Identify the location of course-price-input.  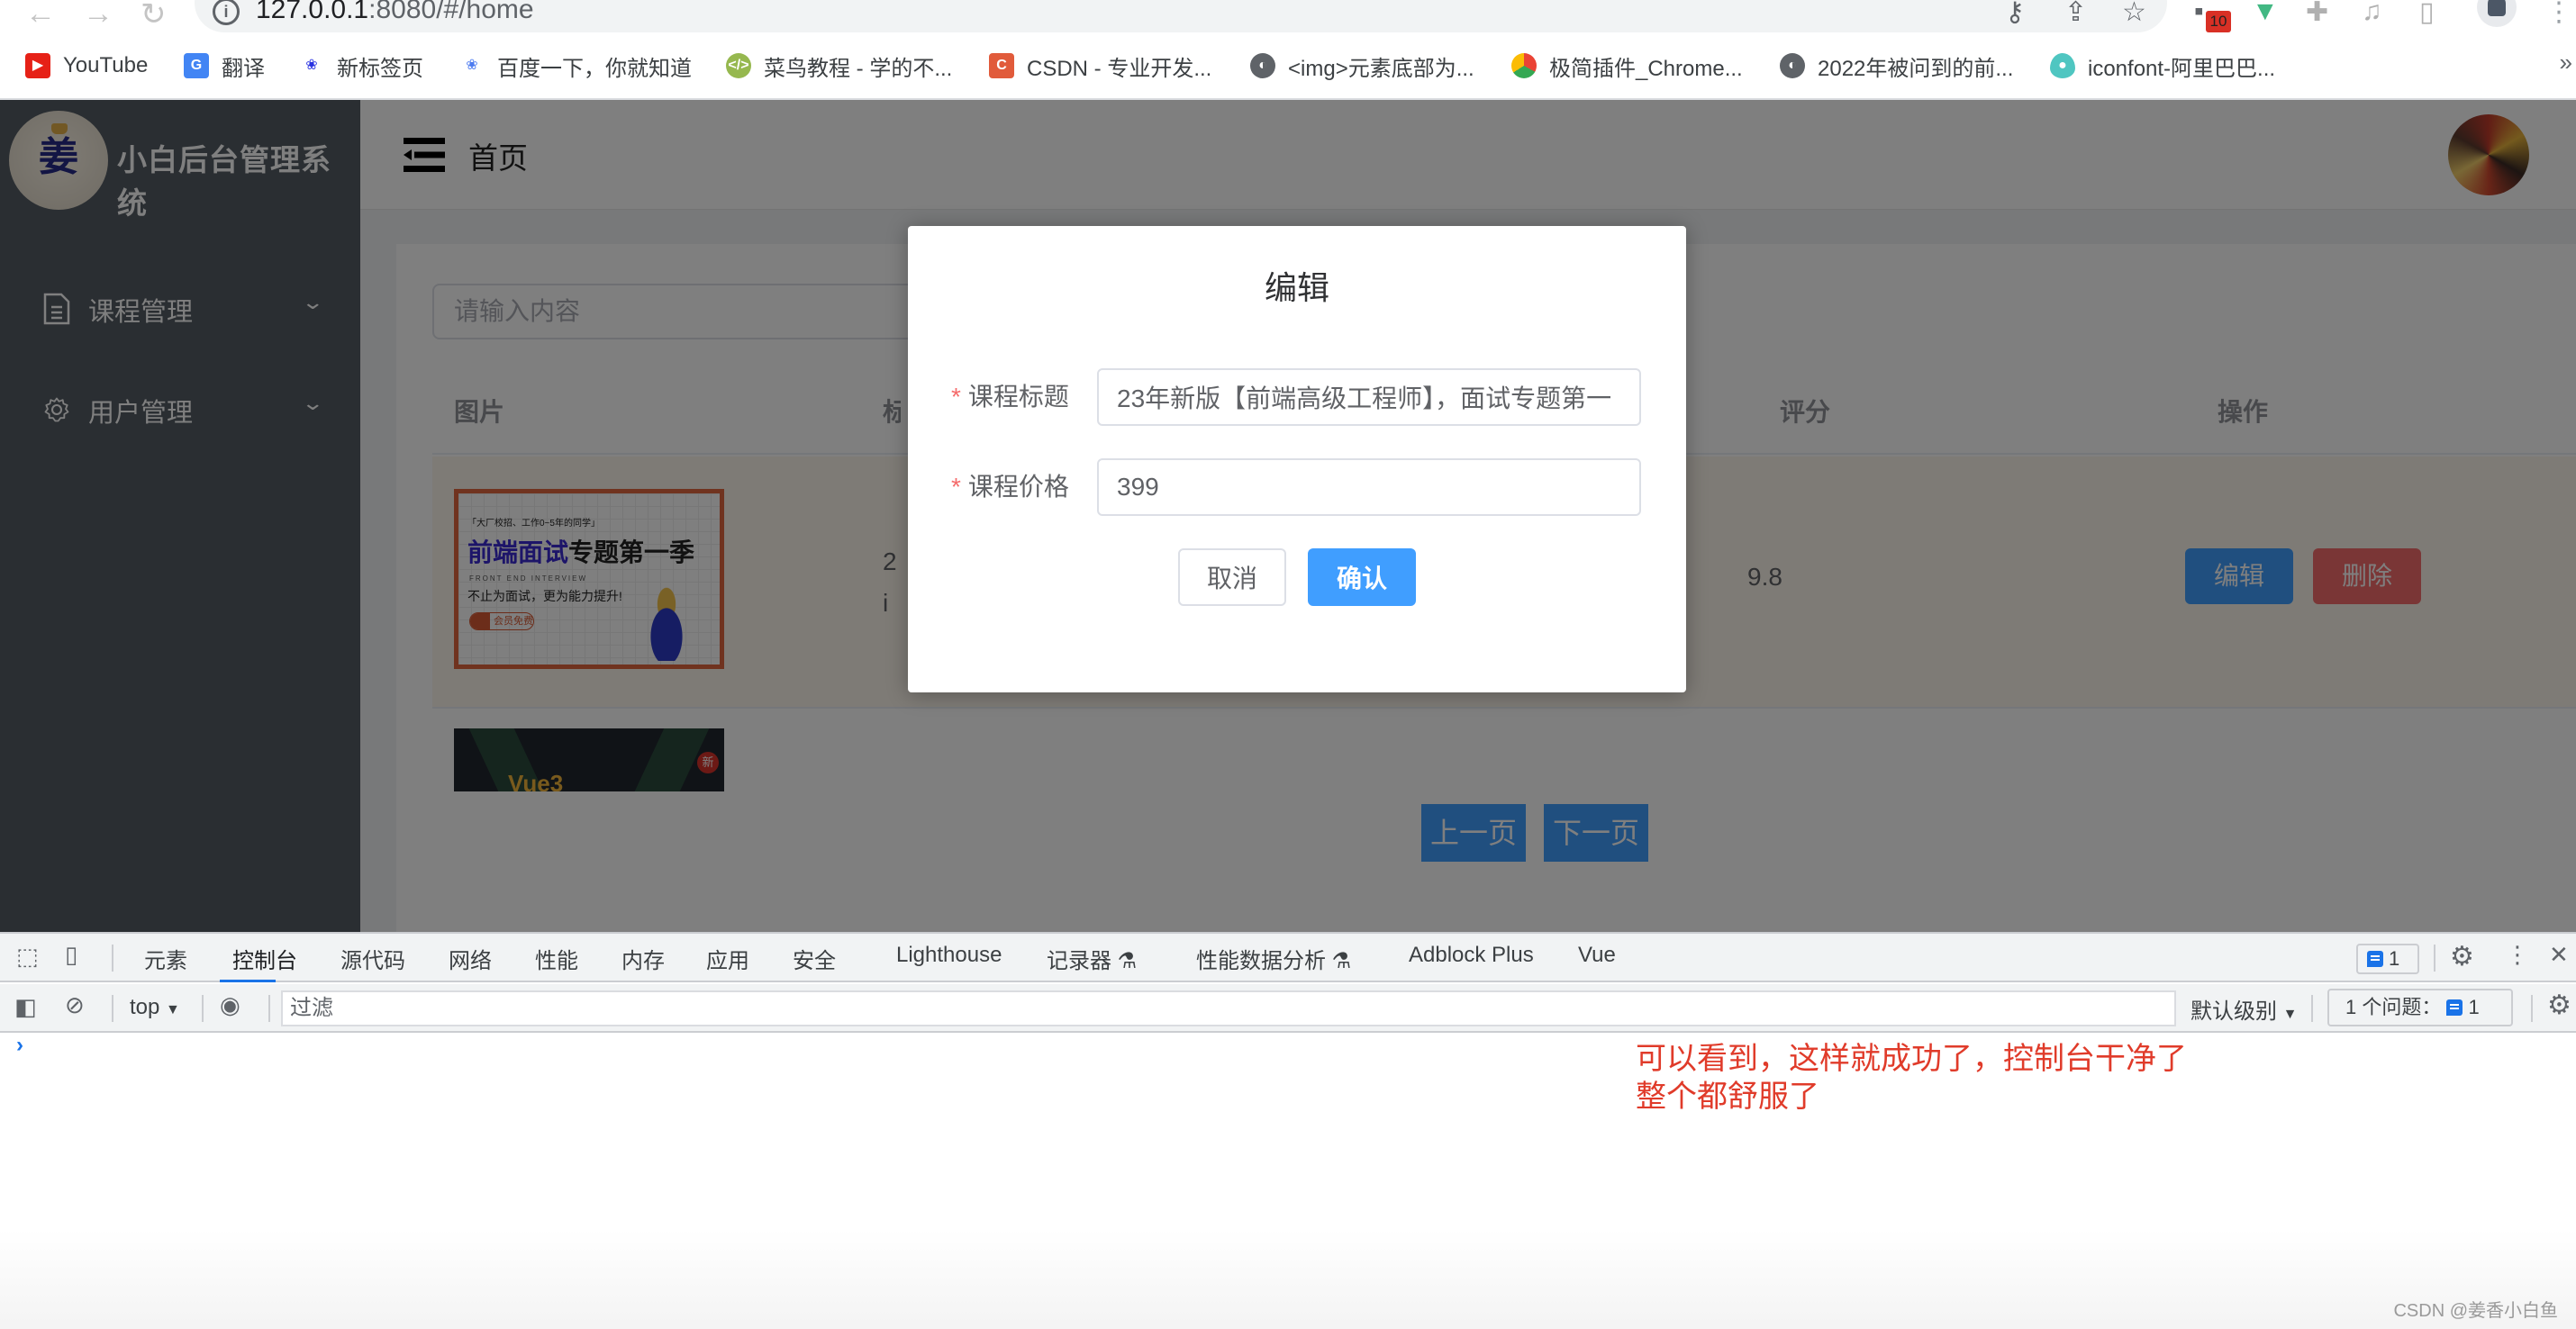
(1369, 487).